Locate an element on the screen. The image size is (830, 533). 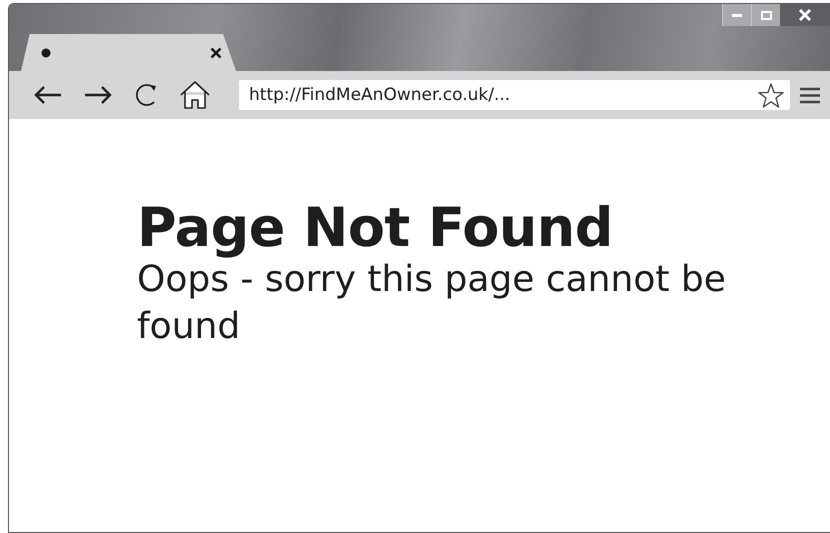
forward-icon is located at coordinates (98, 95).